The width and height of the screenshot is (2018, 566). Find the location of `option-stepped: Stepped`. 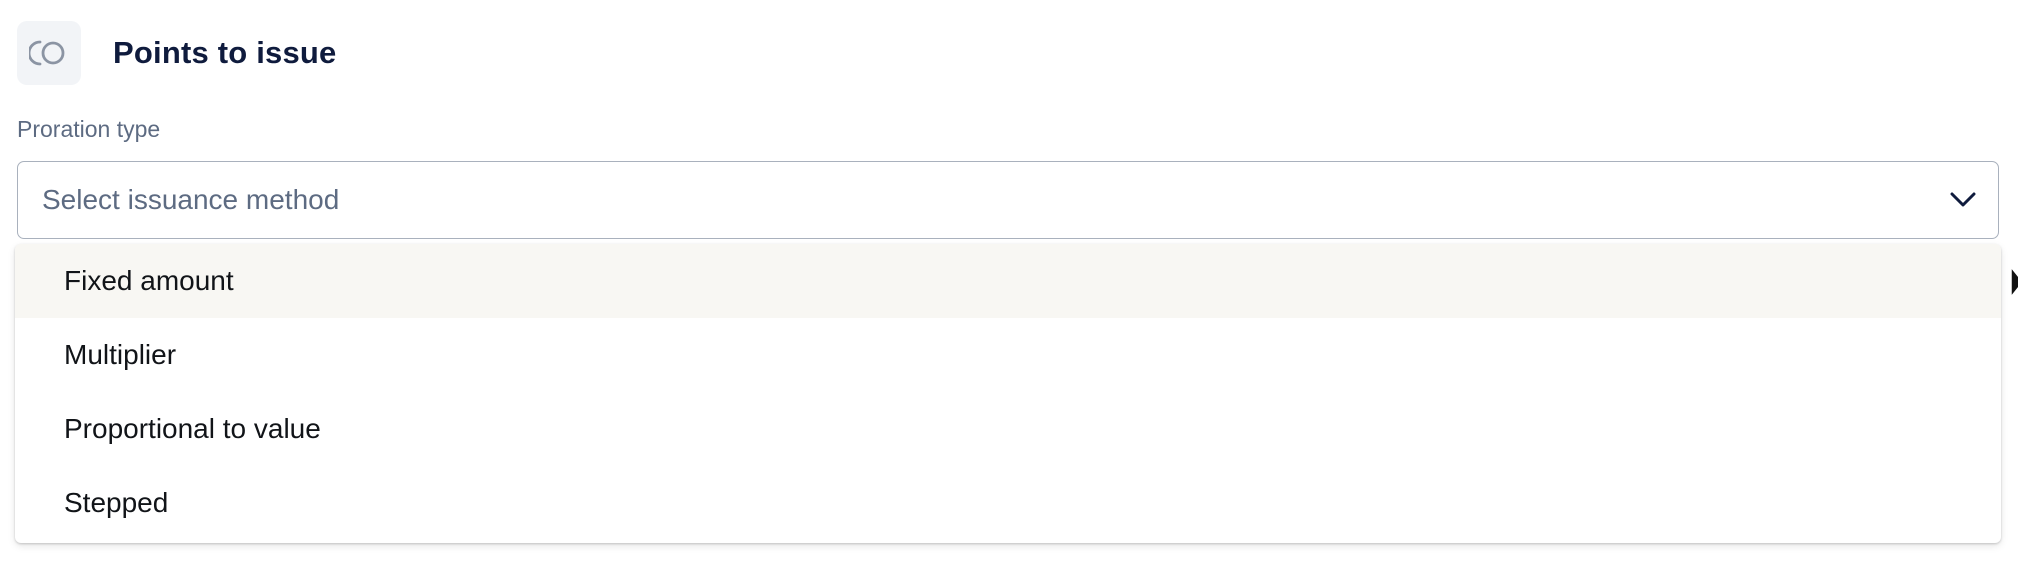

option-stepped: Stepped is located at coordinates (1008, 503).